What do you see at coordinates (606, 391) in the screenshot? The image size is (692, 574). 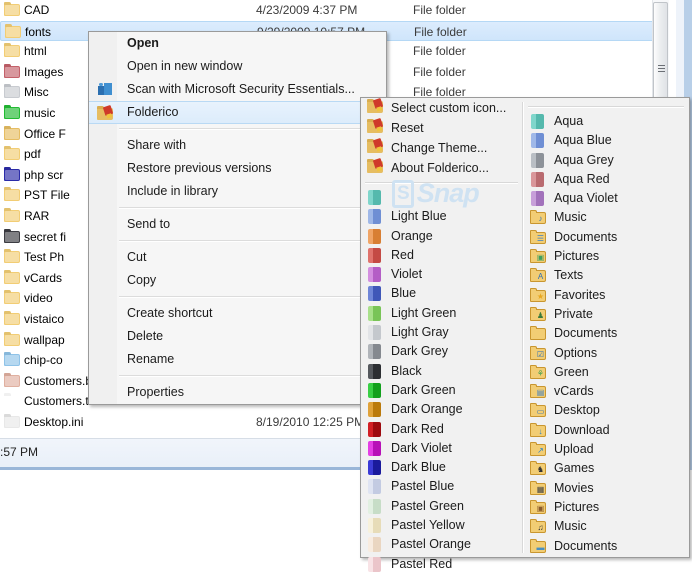 I see `submenu-item-vcards: ▤ vCards` at bounding box center [606, 391].